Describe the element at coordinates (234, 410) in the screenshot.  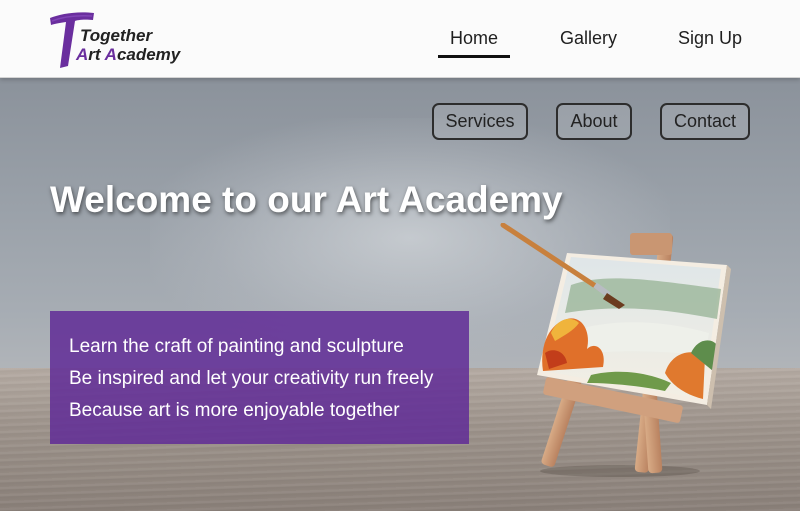
I see `info-line: Because art is more enjoyable together` at that location.